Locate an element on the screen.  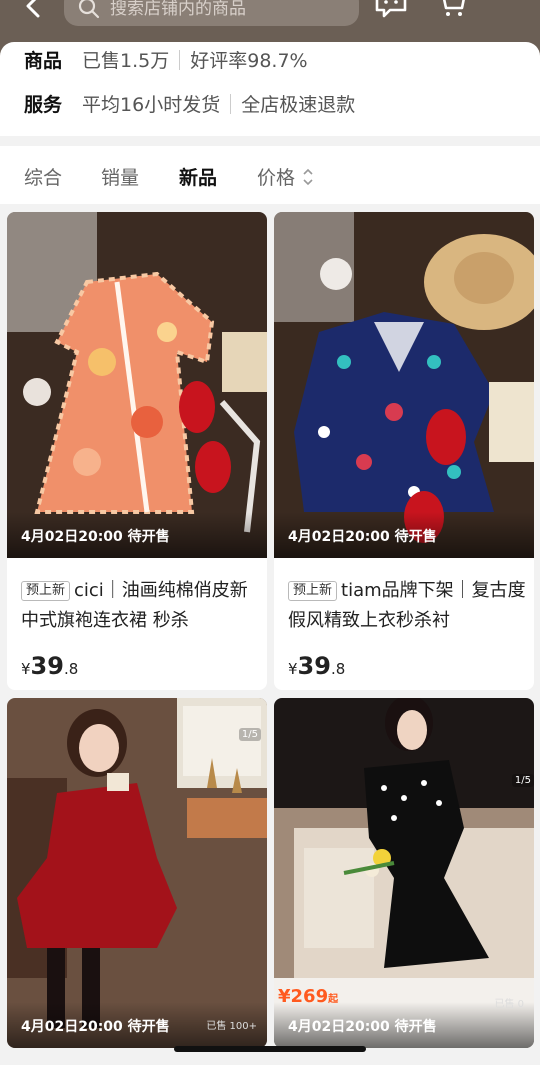
cart-icon is located at coordinates (451, 9).